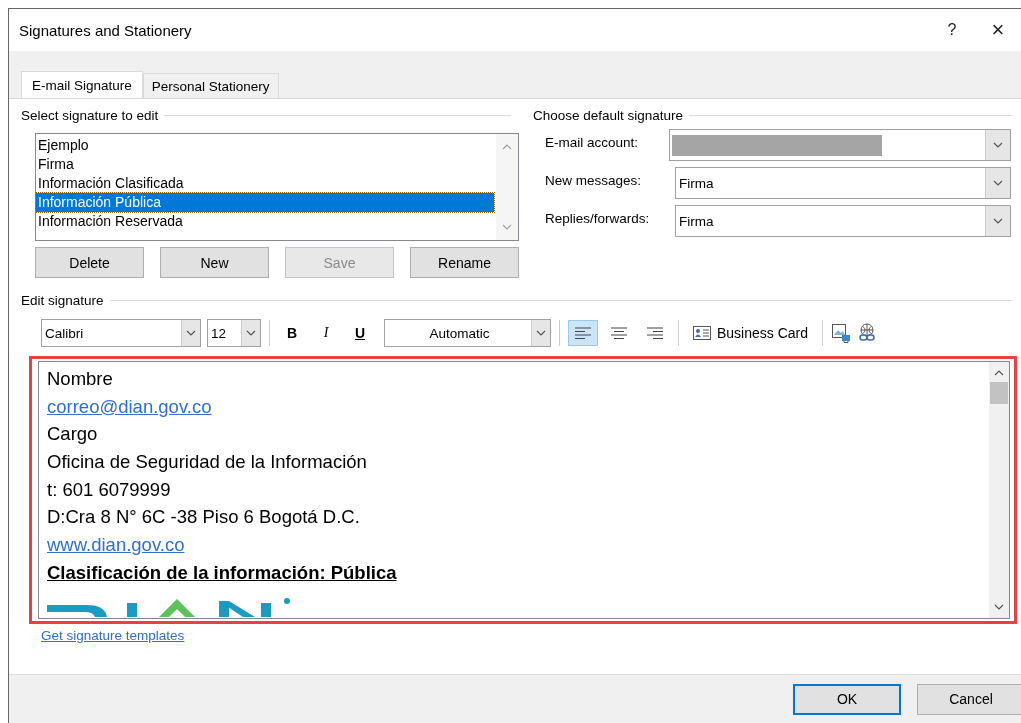  Describe the element at coordinates (129, 406) in the screenshot. I see `signature-link: correo@dian.gov.co` at that location.